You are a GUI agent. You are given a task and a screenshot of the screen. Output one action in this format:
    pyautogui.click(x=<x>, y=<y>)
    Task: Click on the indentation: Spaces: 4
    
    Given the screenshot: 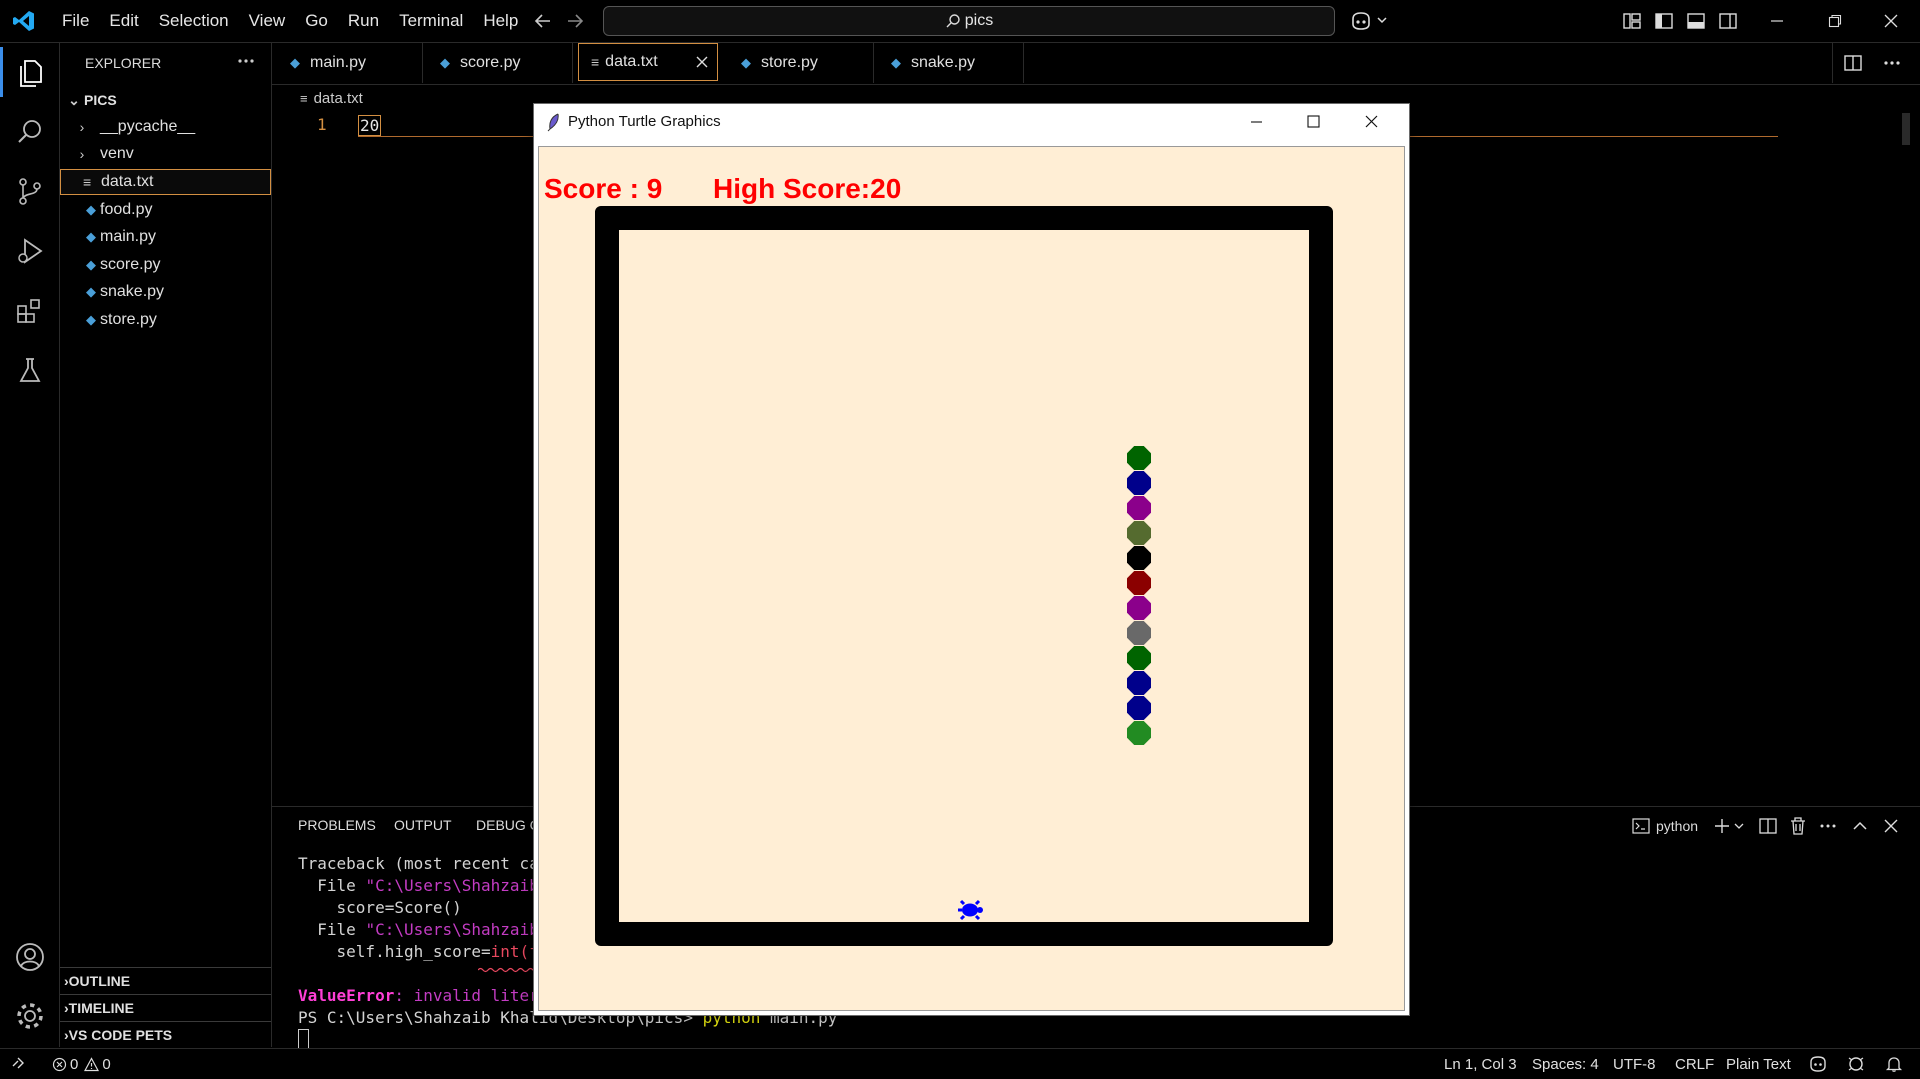 What is the action you would take?
    pyautogui.click(x=1565, y=1064)
    